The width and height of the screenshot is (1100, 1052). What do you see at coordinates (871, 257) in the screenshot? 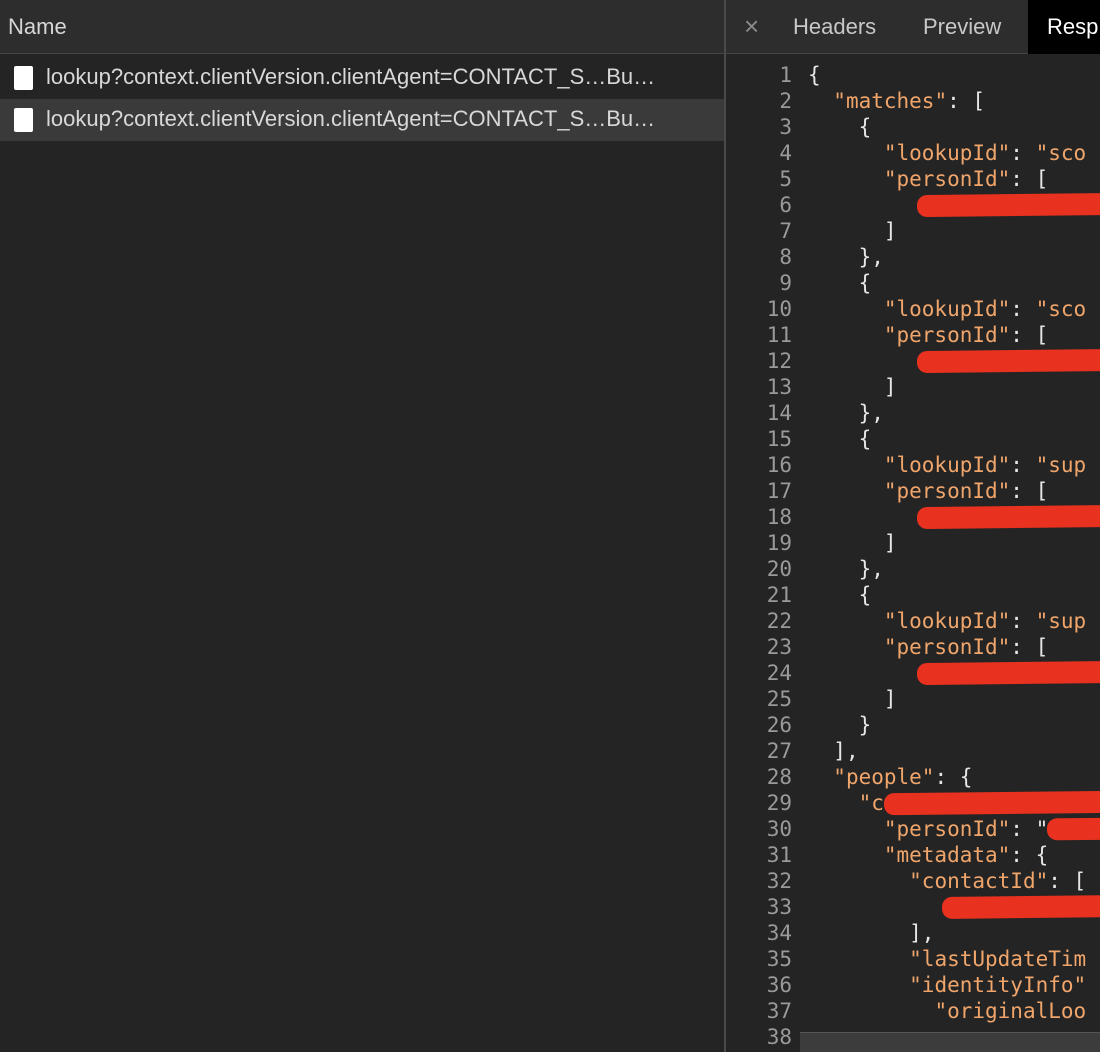
I see `json-punctuation-token: },` at bounding box center [871, 257].